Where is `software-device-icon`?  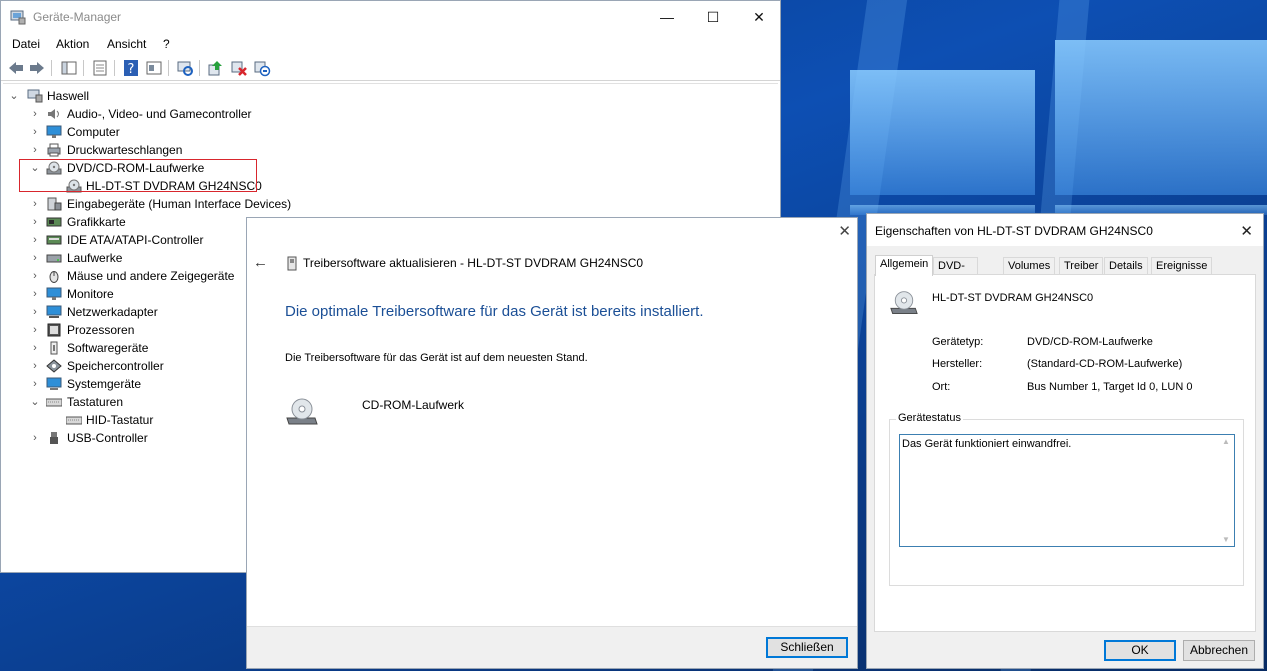 software-device-icon is located at coordinates (54, 348).